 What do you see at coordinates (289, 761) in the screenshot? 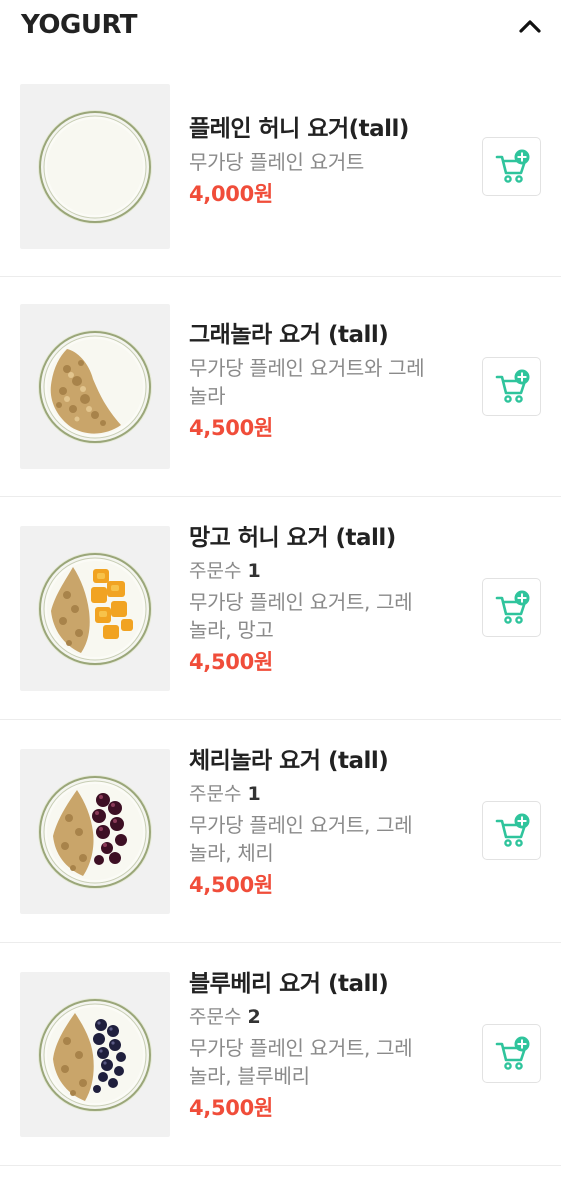
I see `item-name: 체리놀라 요거 (tall)` at bounding box center [289, 761].